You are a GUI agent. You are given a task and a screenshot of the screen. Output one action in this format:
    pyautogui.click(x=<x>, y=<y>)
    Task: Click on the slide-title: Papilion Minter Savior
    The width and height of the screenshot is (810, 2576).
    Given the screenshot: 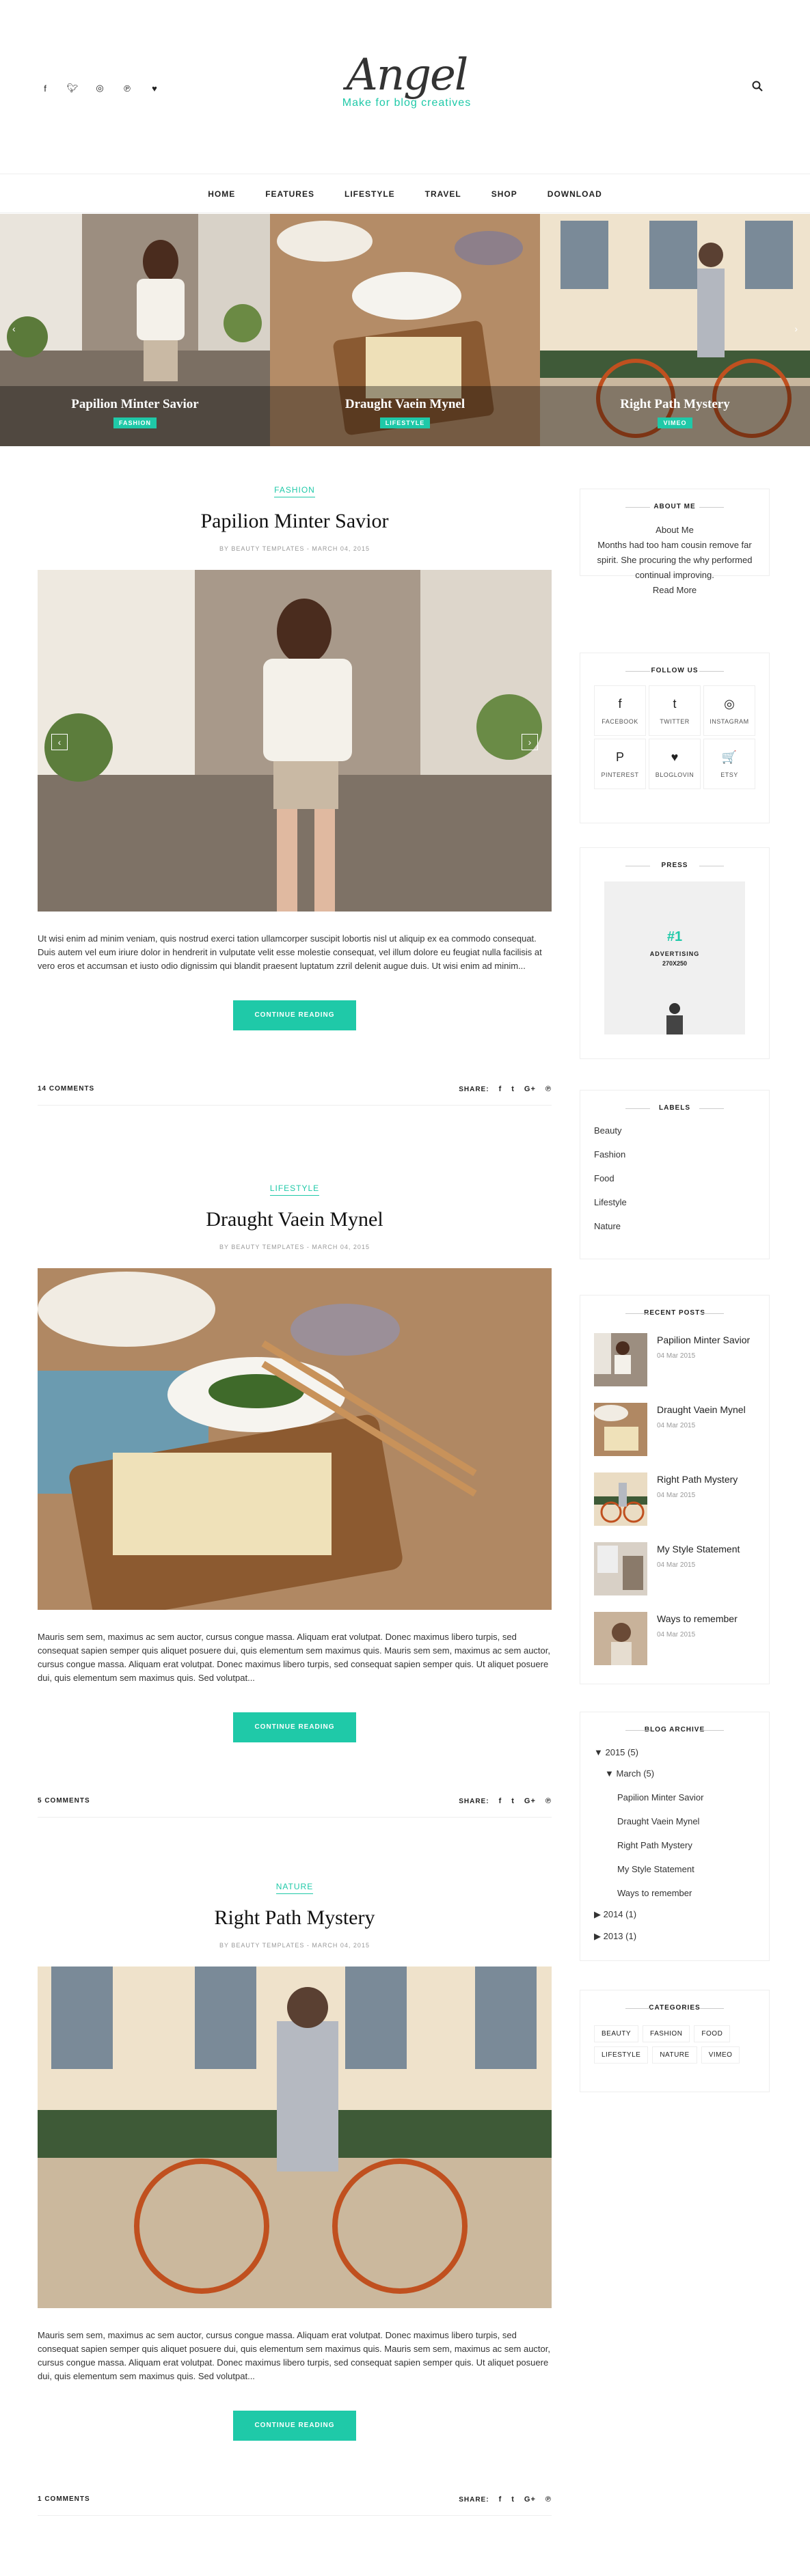 What is the action you would take?
    pyautogui.click(x=135, y=404)
    